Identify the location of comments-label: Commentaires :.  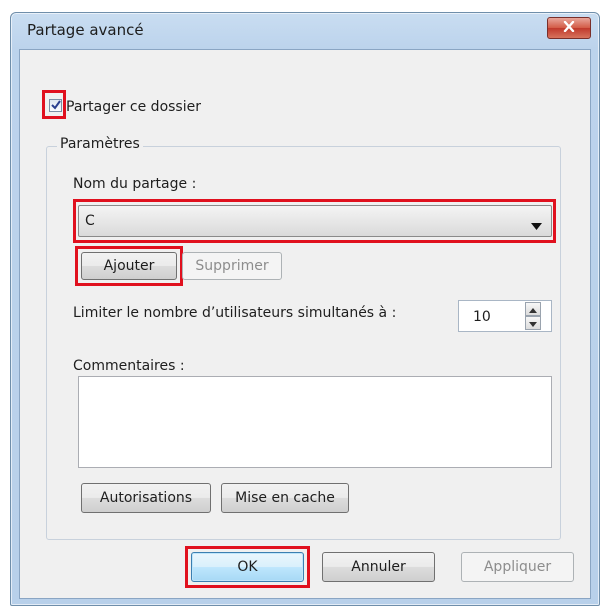
(129, 366).